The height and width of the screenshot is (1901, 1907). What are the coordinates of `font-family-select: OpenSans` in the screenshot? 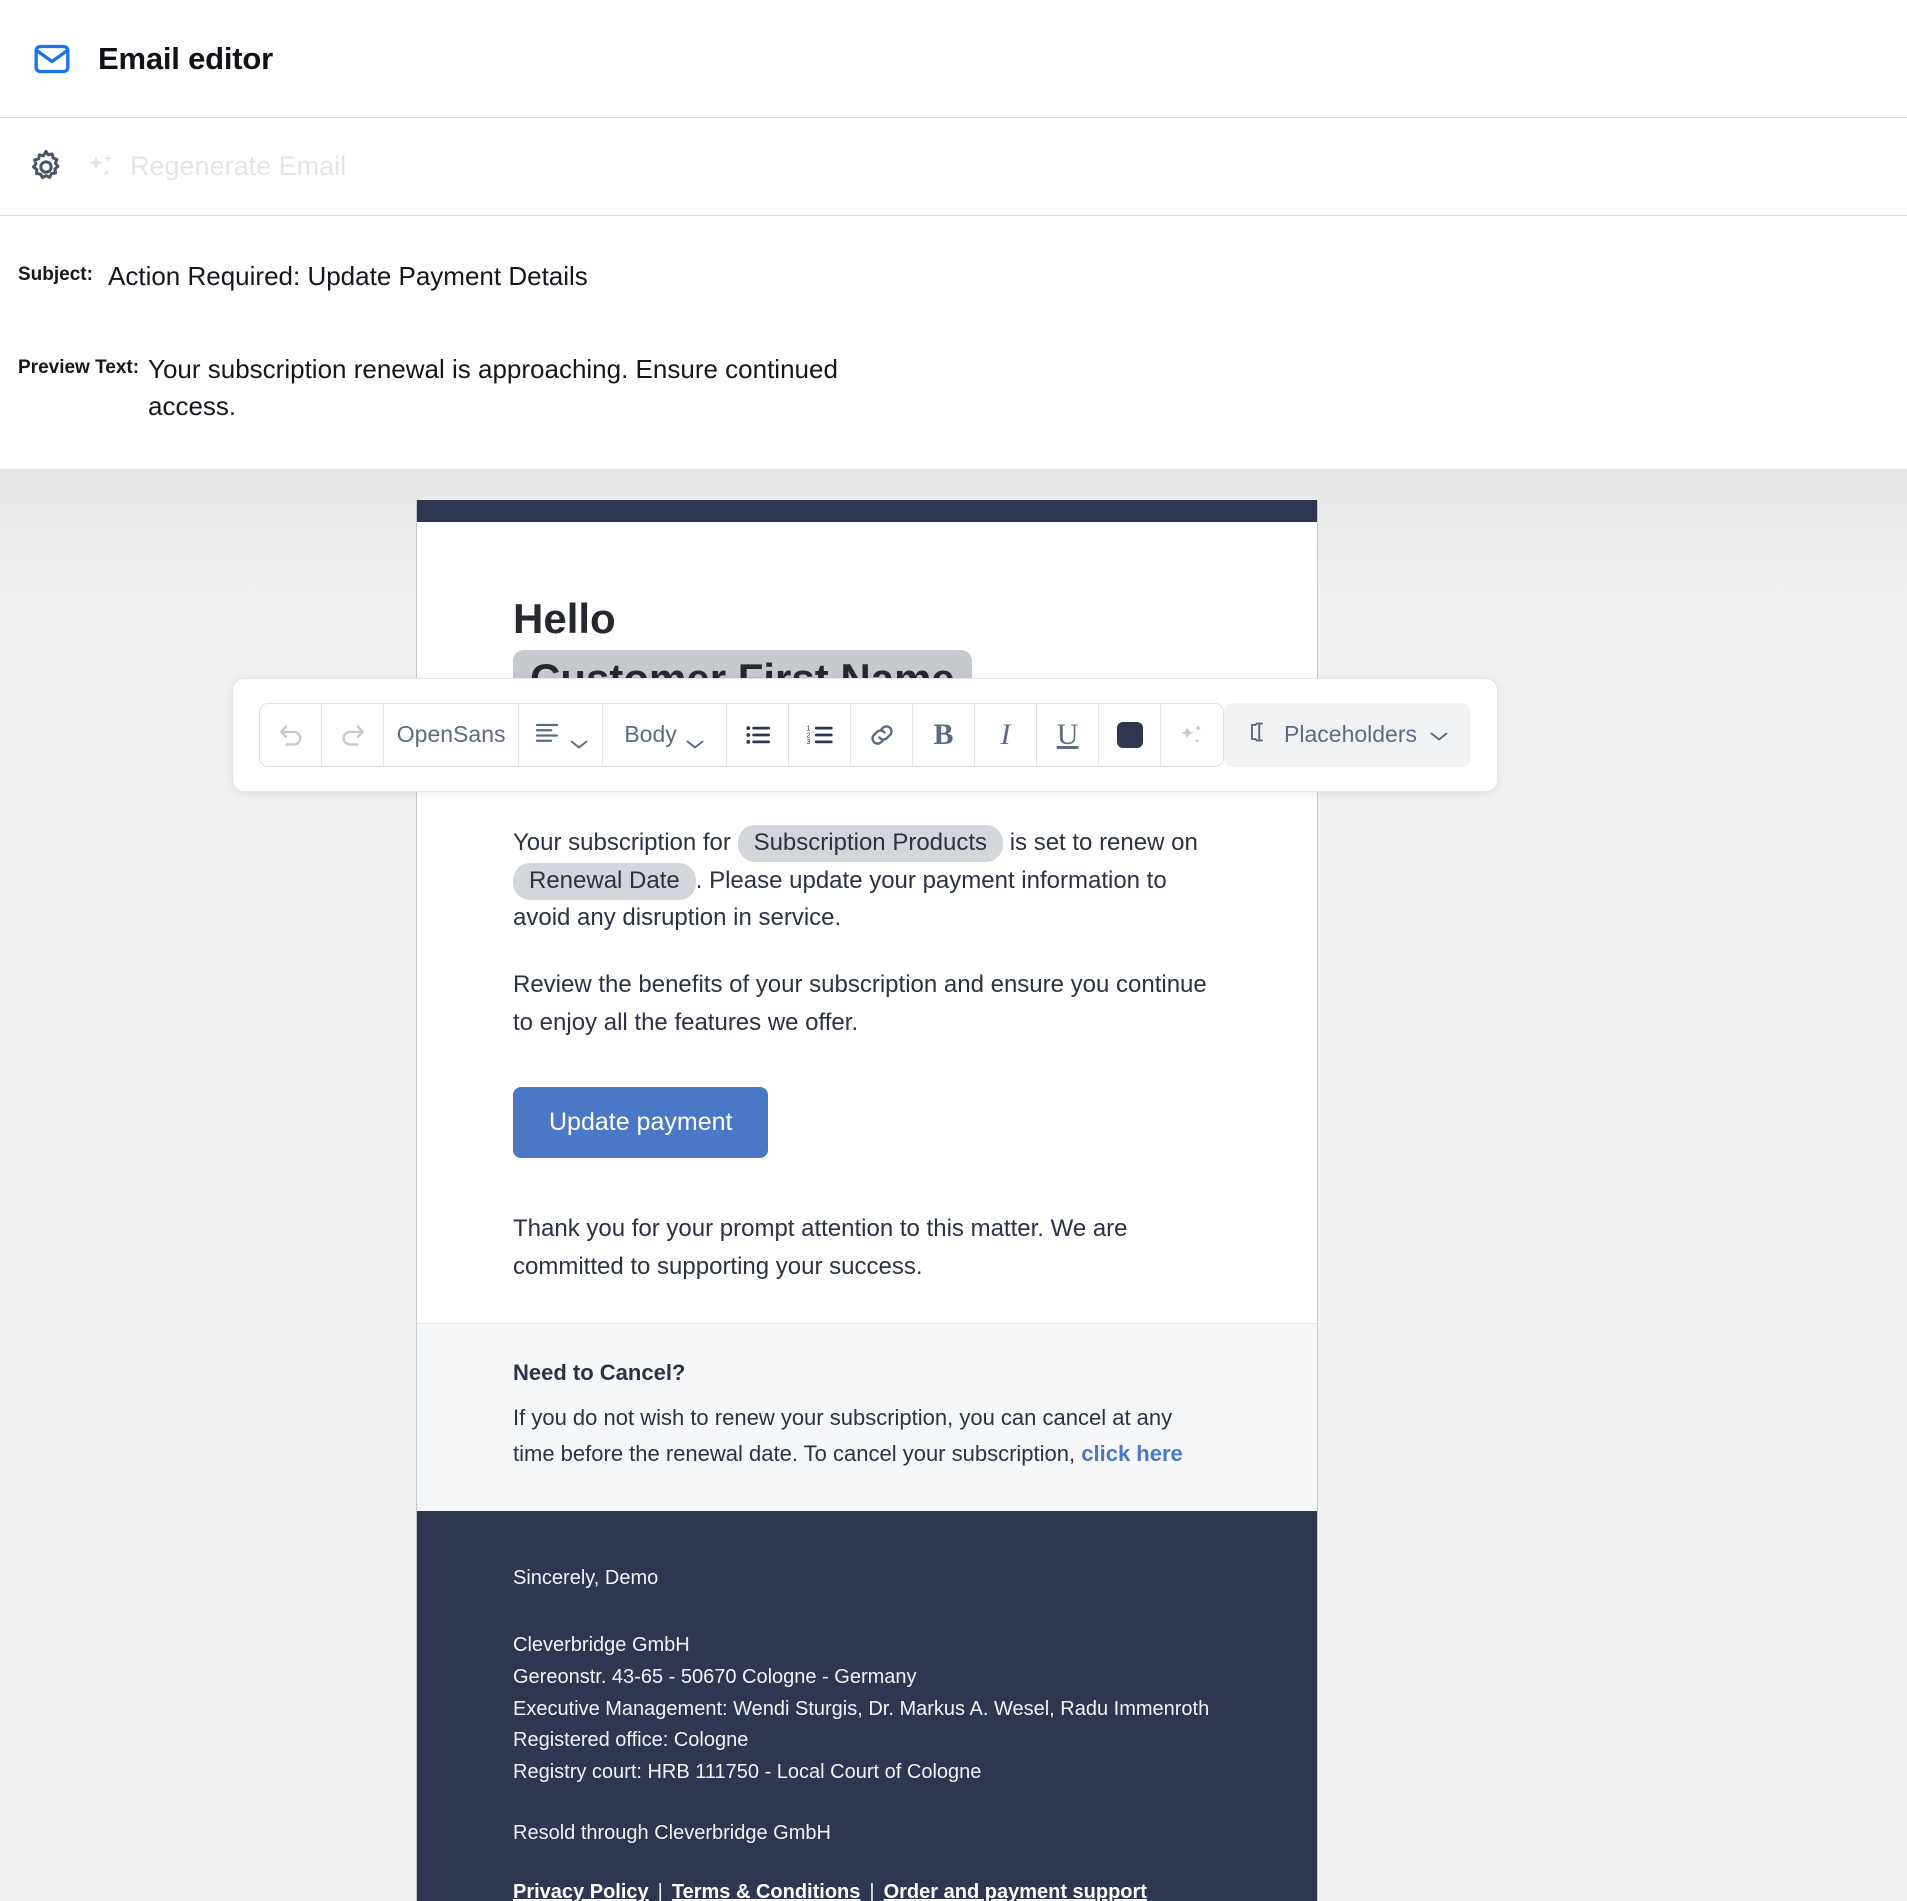 It's located at (452, 734).